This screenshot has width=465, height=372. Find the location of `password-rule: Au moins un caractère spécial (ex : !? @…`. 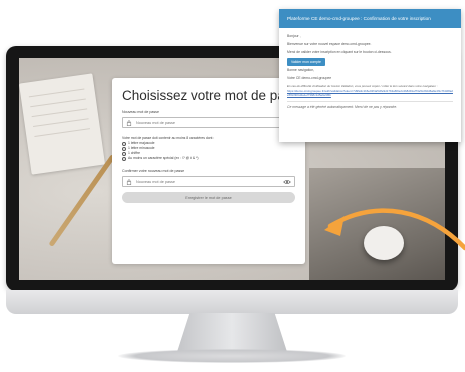

password-rule: Au moins un caractère spécial (ex : !? @… is located at coordinates (208, 158).